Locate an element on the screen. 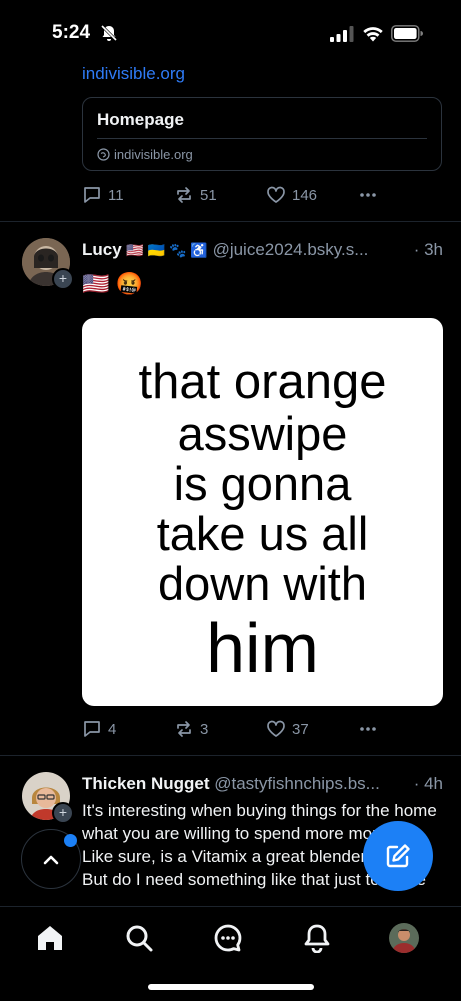 The height and width of the screenshot is (1001, 461). like-button: 37 is located at coordinates (287, 729).